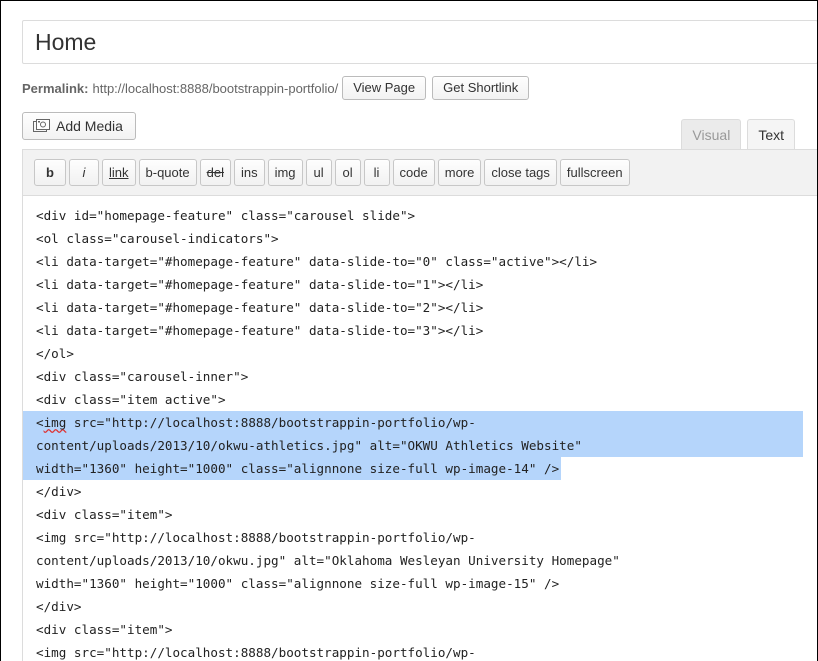  Describe the element at coordinates (459, 172) in the screenshot. I see `qt-more-button: more` at that location.